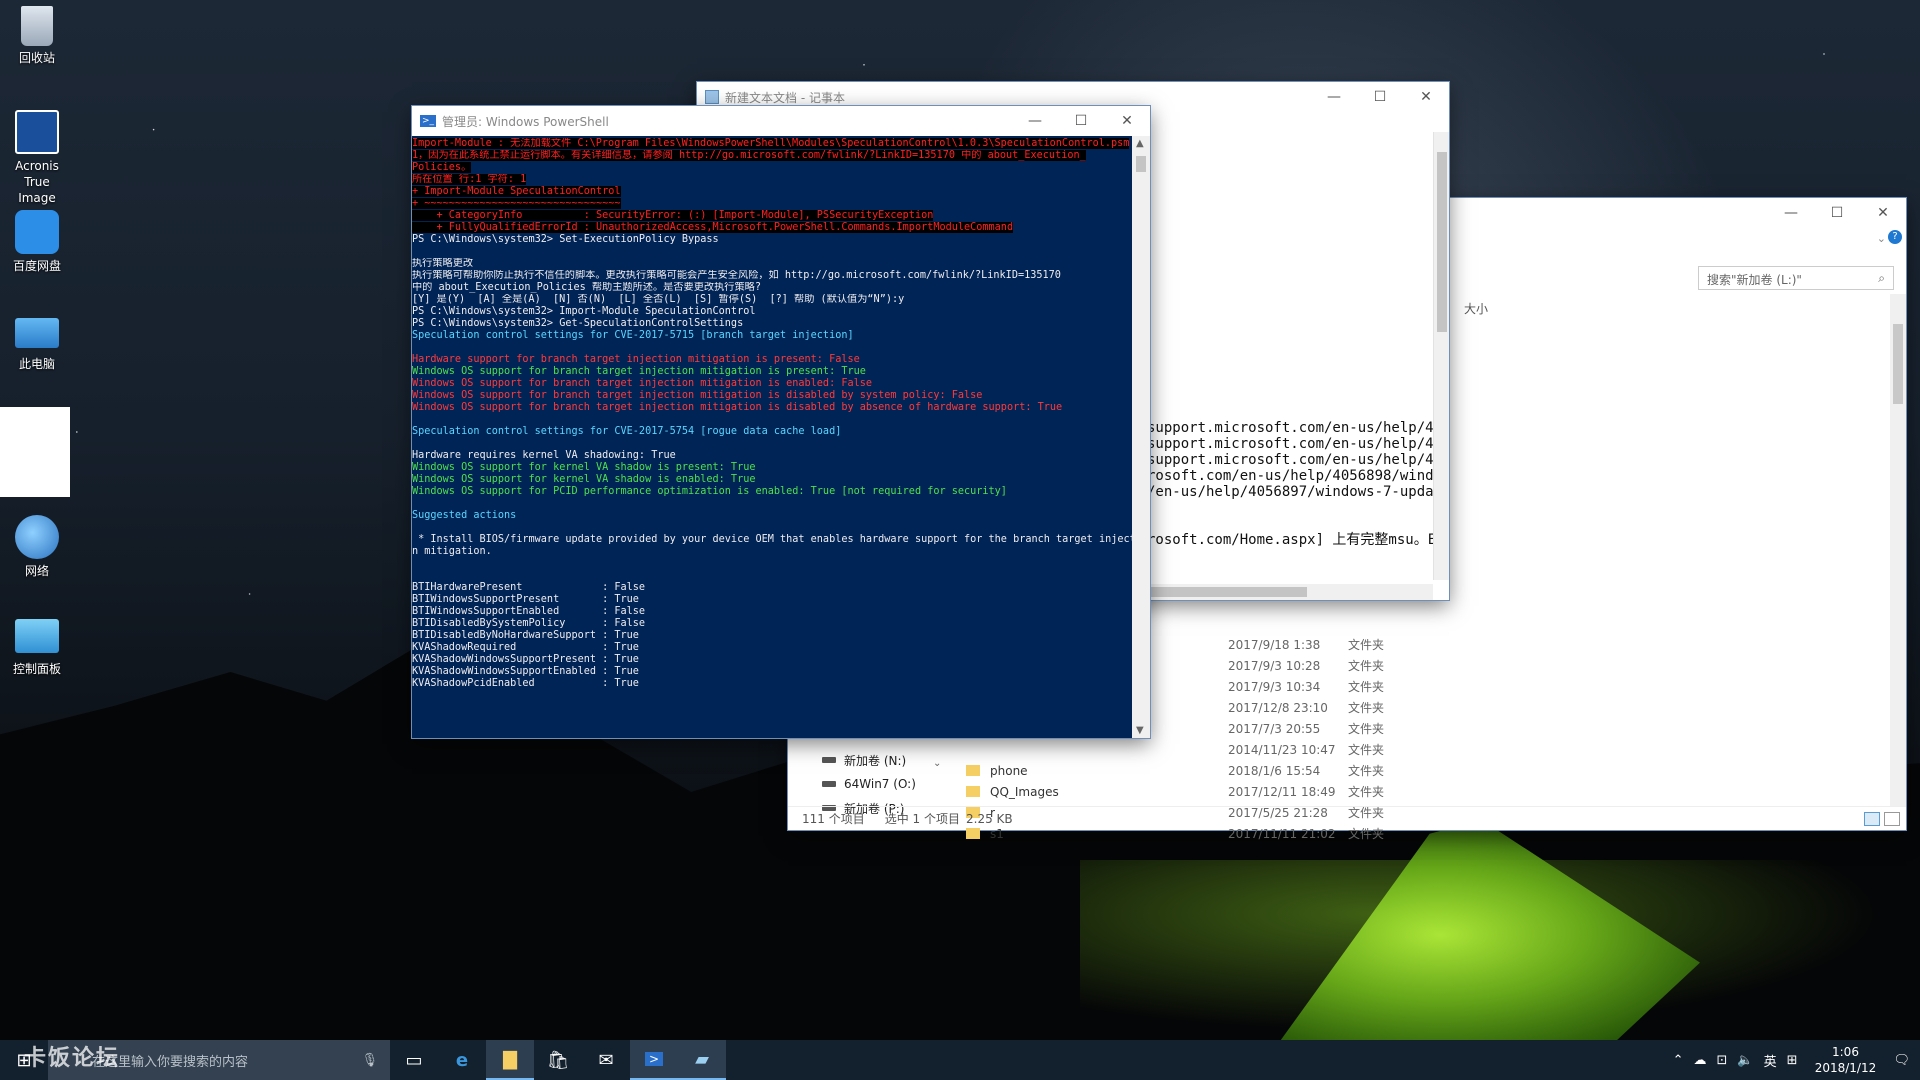 This screenshot has height=1080, width=1920. I want to click on desktop-icon-network: 网络, so click(37, 547).